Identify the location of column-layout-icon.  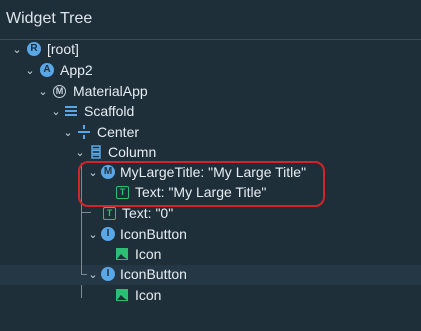
(96, 152).